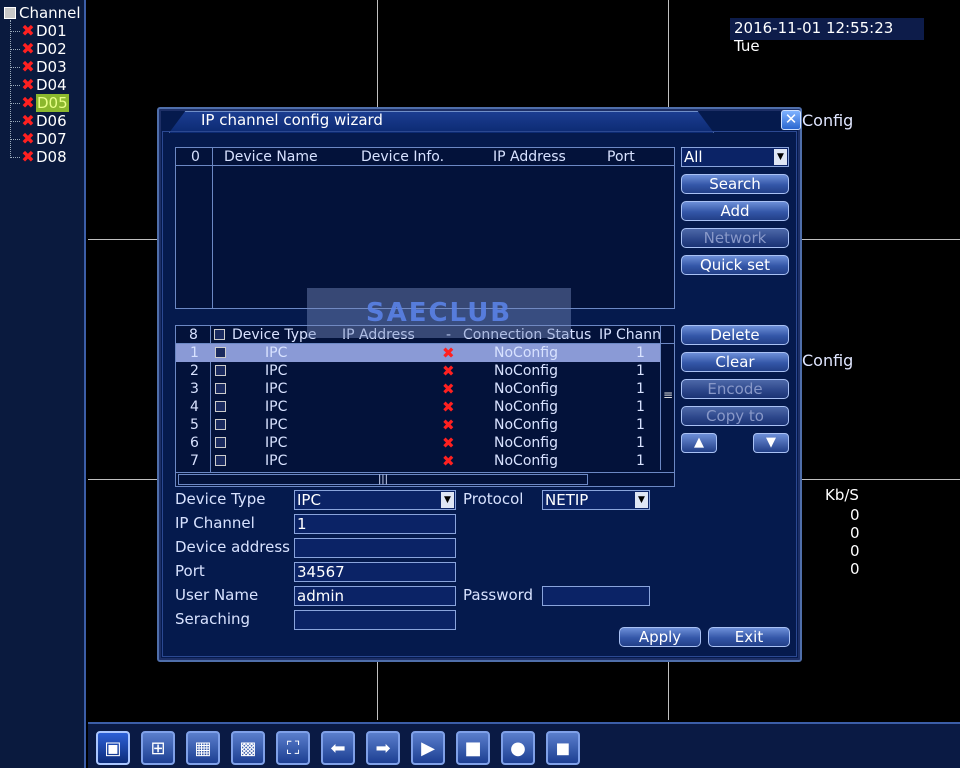 Image resolution: width=960 pixels, height=768 pixels. I want to click on record-stop-button: ◼, so click(563, 748).